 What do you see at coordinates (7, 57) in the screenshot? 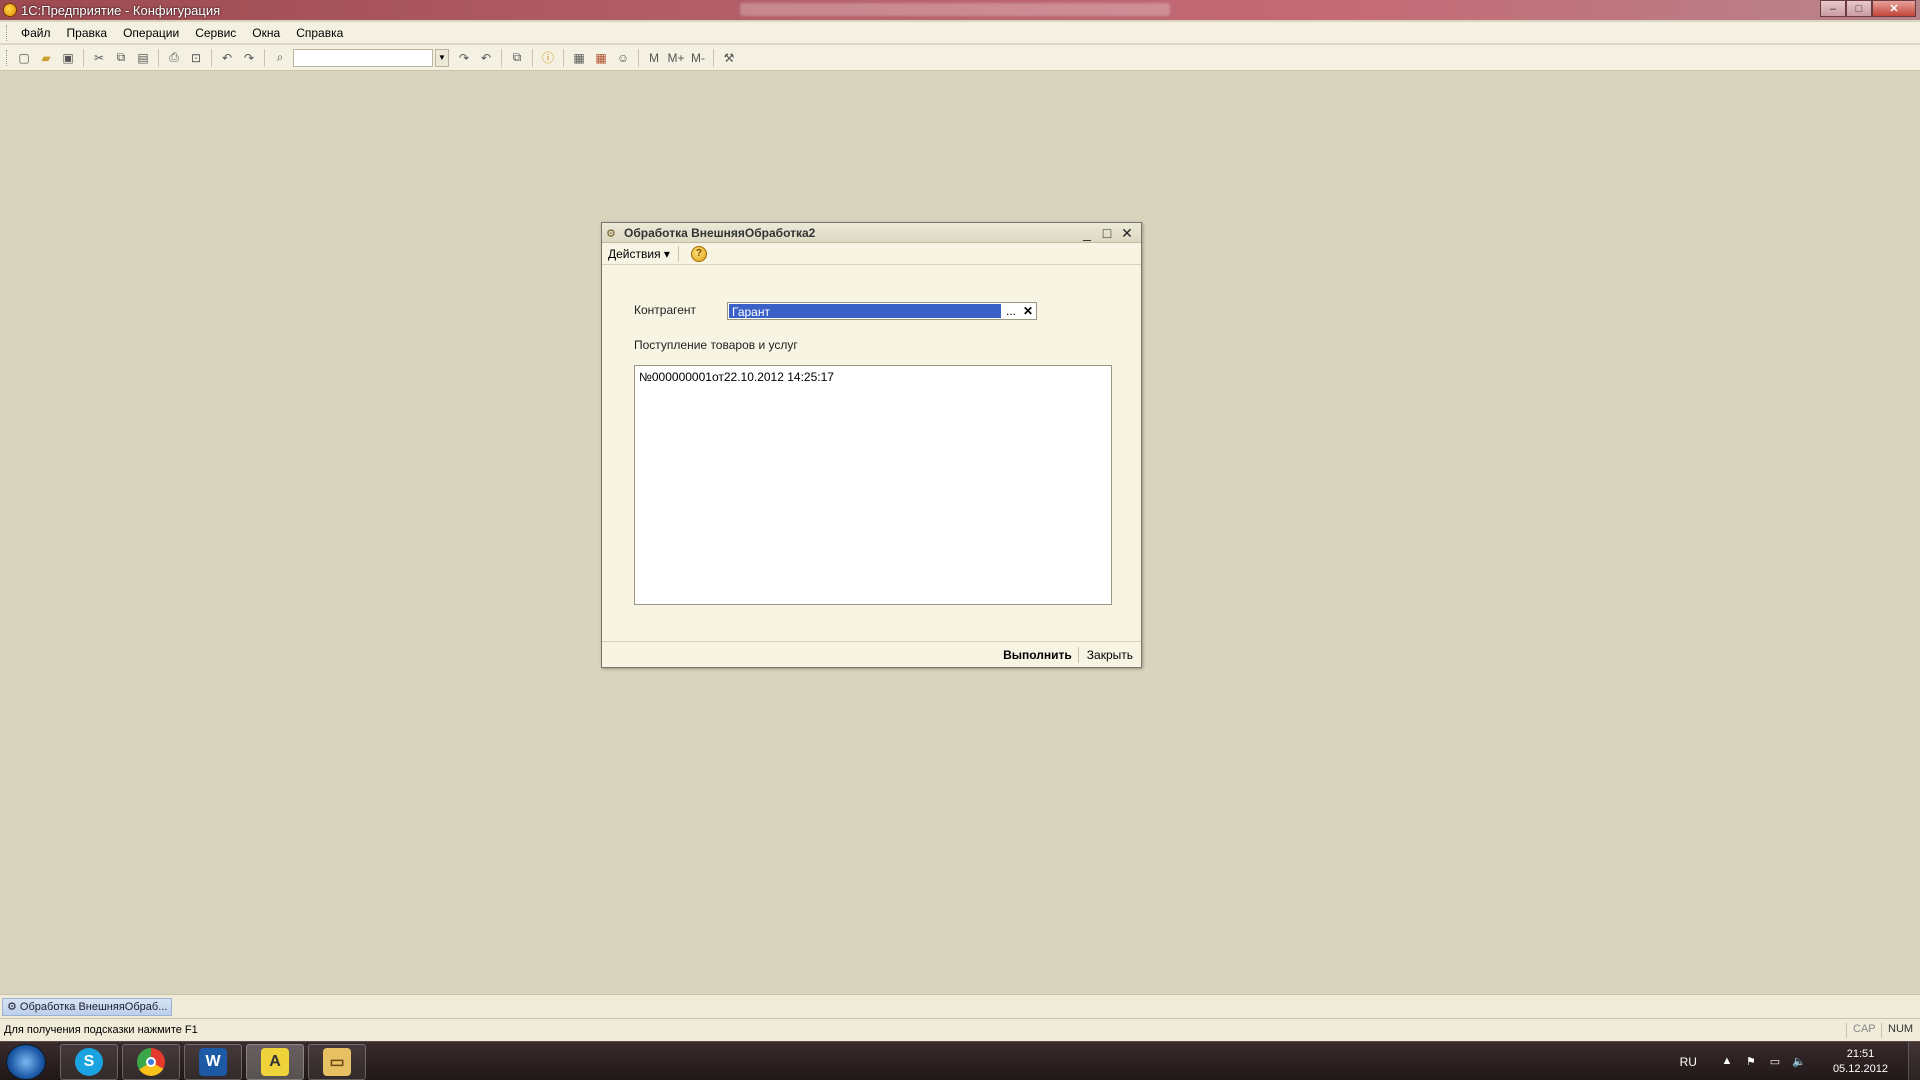
I see `toolbar-grip` at bounding box center [7, 57].